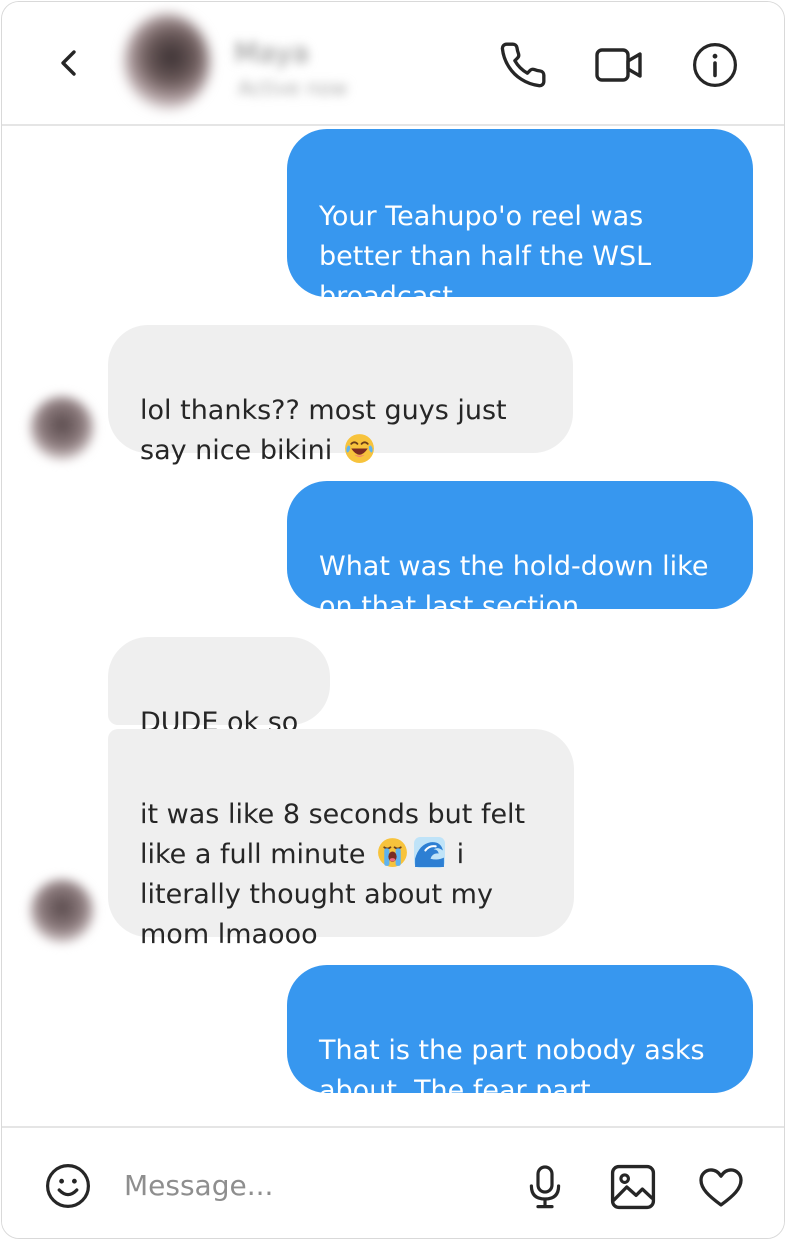 This screenshot has width=786, height=1240. I want to click on message-composer, so click(393, 1182).